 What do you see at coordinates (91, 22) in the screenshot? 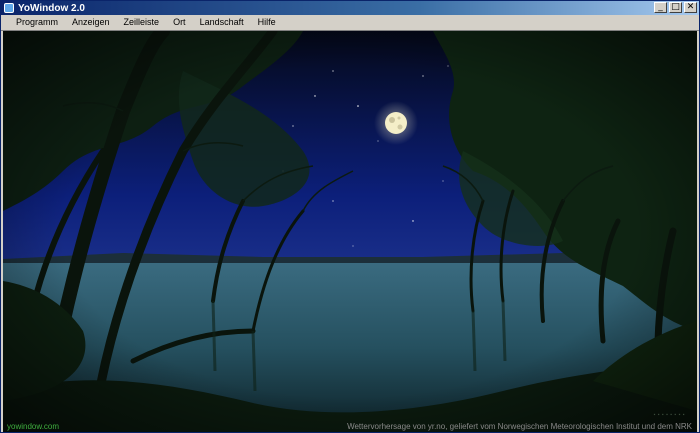
I see `menu-anzeigen: Anzeigen` at bounding box center [91, 22].